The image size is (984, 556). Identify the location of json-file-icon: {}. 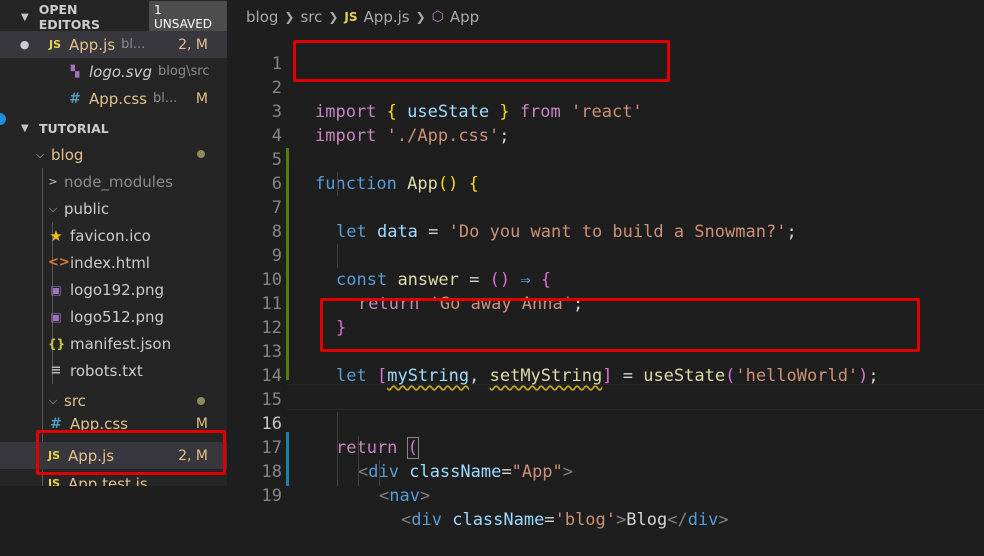
(57, 343).